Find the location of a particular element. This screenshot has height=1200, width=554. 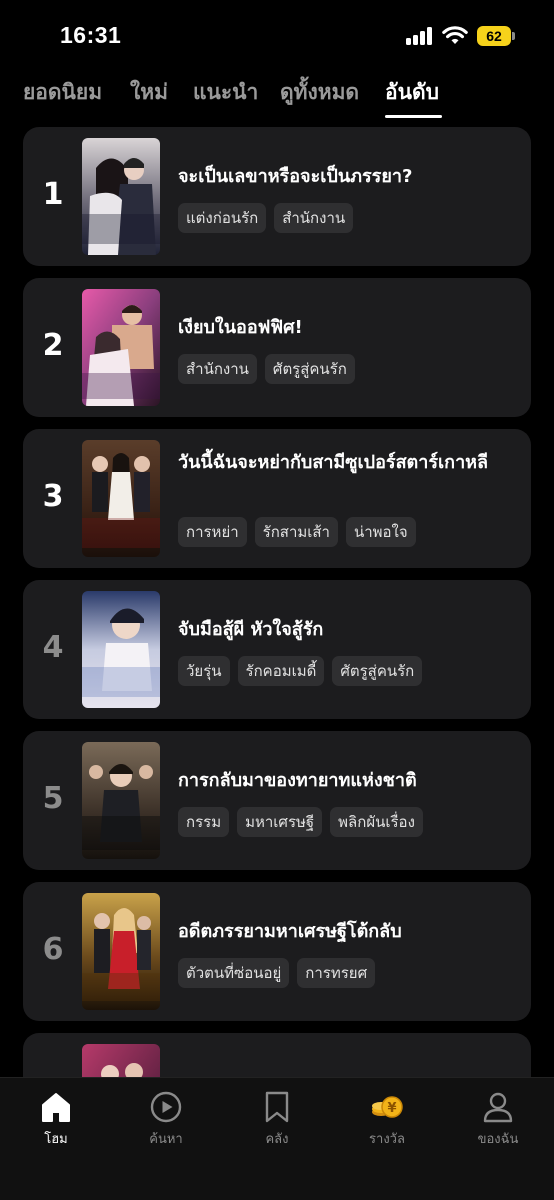

nav-library: คลัง is located at coordinates (277, 1119).